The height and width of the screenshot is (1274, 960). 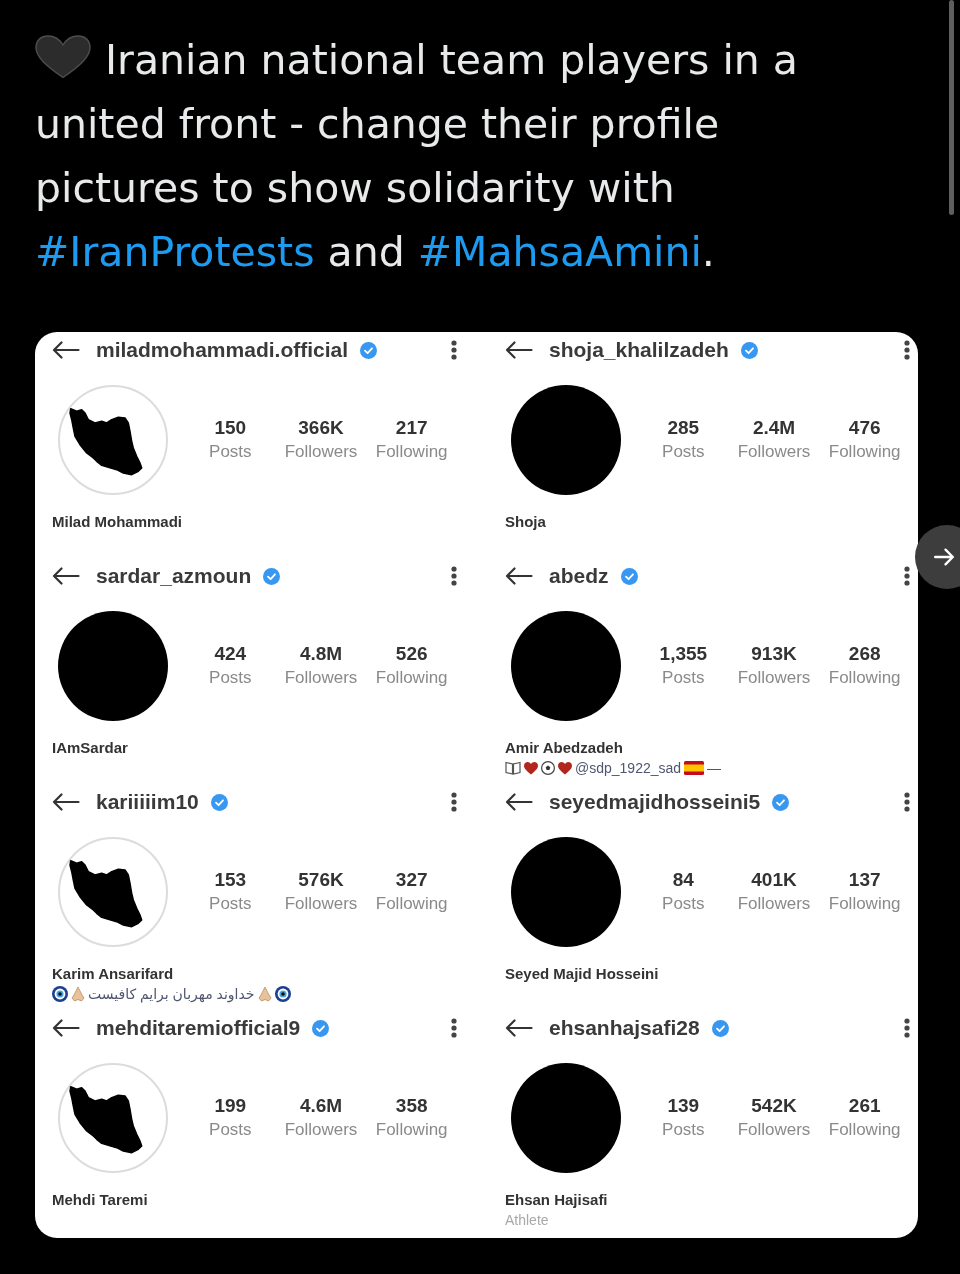 What do you see at coordinates (864, 428) in the screenshot?
I see `stat-count: 476` at bounding box center [864, 428].